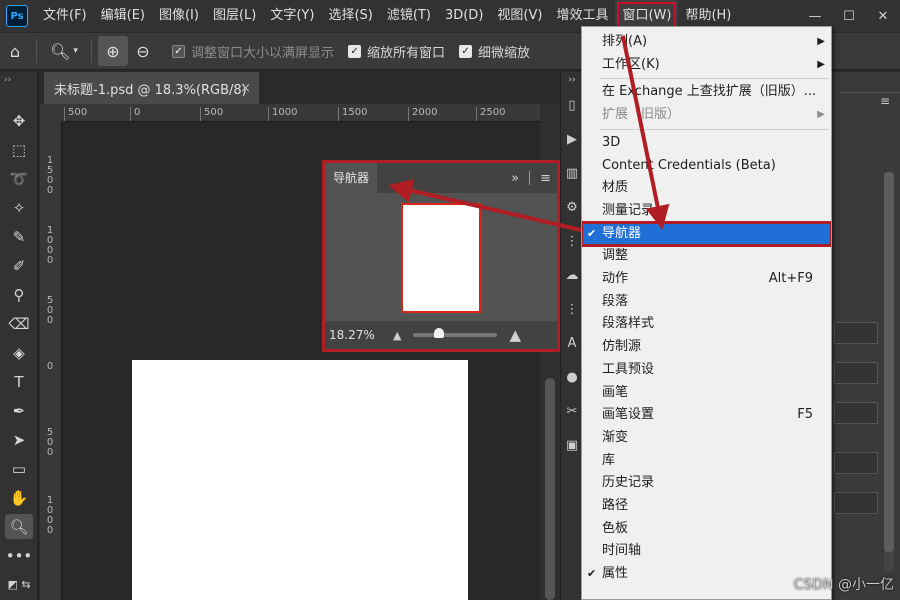 The image size is (900, 600). I want to click on rectangle-tool-icon: ▭, so click(19, 468).